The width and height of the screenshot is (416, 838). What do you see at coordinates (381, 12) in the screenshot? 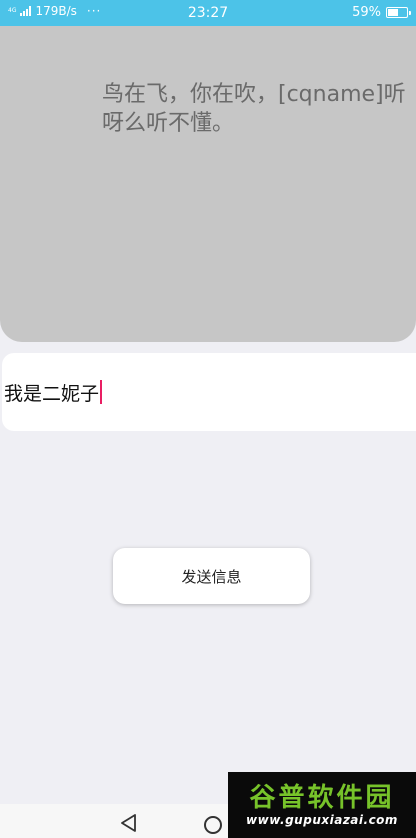
I see `status-right: 59%` at bounding box center [381, 12].